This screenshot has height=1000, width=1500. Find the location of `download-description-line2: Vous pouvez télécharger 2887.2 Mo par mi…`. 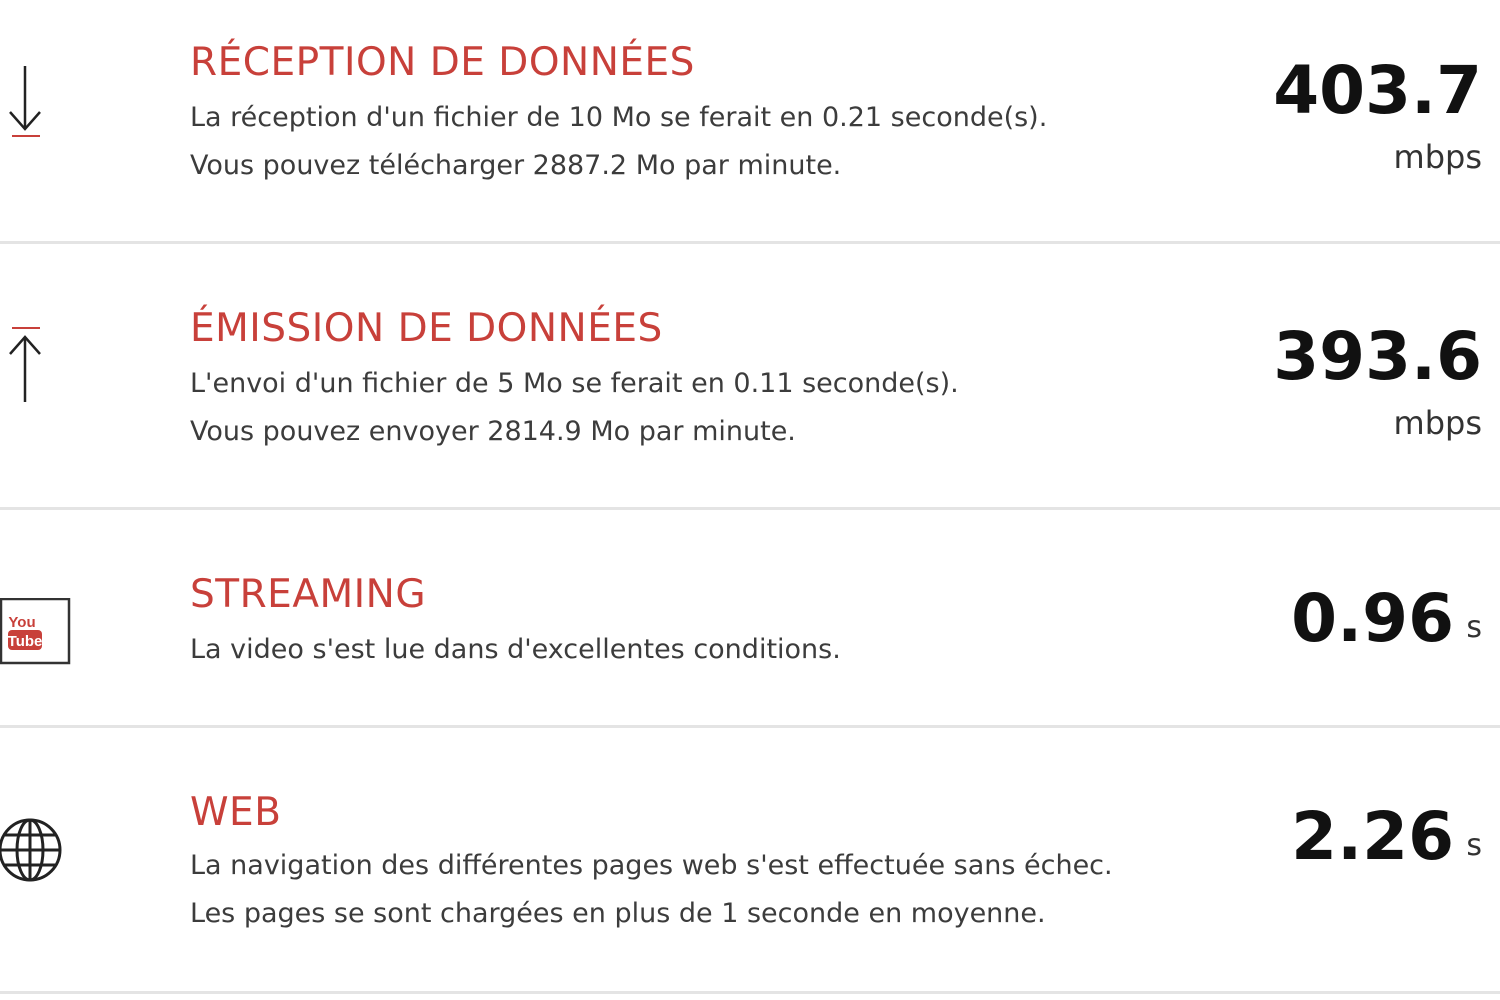

download-description-line2: Vous pouvez télécharger 2887.2 Mo par mi… is located at coordinates (516, 165).